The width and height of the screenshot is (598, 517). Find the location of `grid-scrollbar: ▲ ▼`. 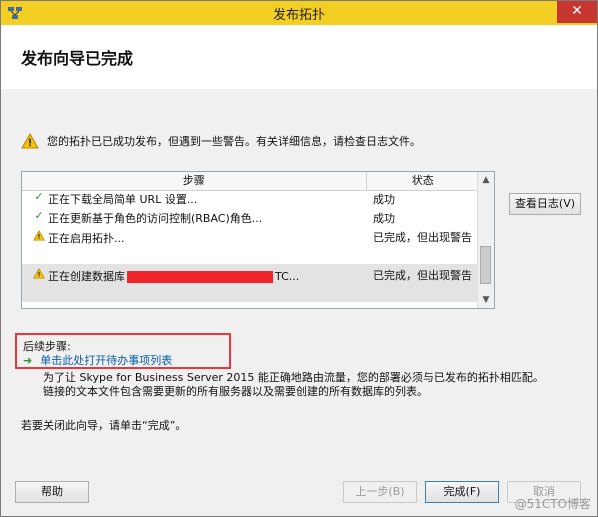

grid-scrollbar: ▲ ▼ is located at coordinates (485, 240).